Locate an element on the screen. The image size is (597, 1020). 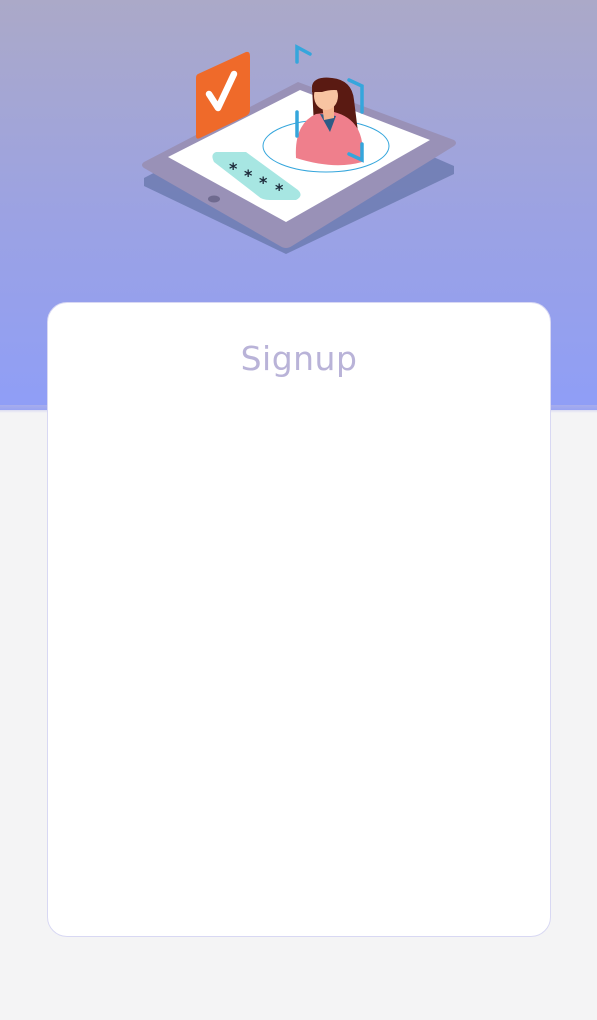
tablet-home-button-icon is located at coordinates (214, 199).